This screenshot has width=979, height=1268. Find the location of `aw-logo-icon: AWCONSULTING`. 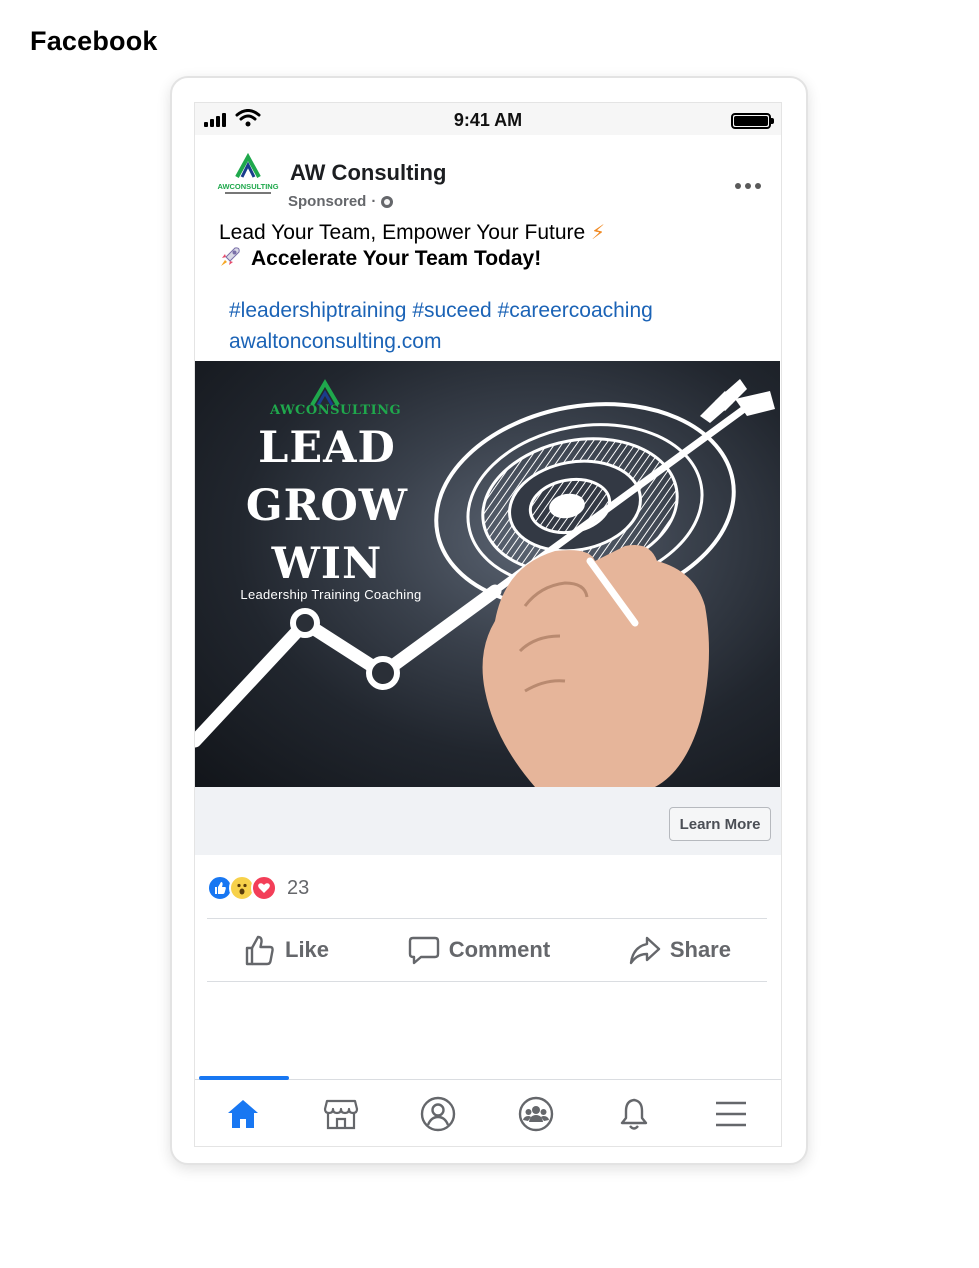

aw-logo-icon: AWCONSULTING is located at coordinates (248, 173).